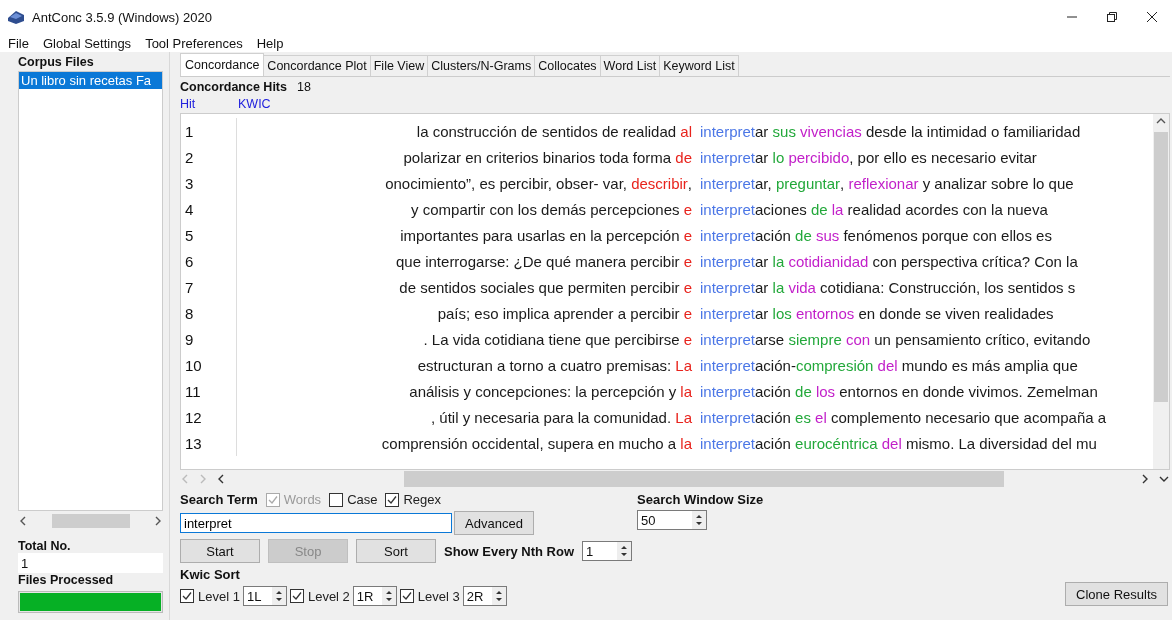  Describe the element at coordinates (316, 523) in the screenshot. I see `search-field: interpret` at that location.